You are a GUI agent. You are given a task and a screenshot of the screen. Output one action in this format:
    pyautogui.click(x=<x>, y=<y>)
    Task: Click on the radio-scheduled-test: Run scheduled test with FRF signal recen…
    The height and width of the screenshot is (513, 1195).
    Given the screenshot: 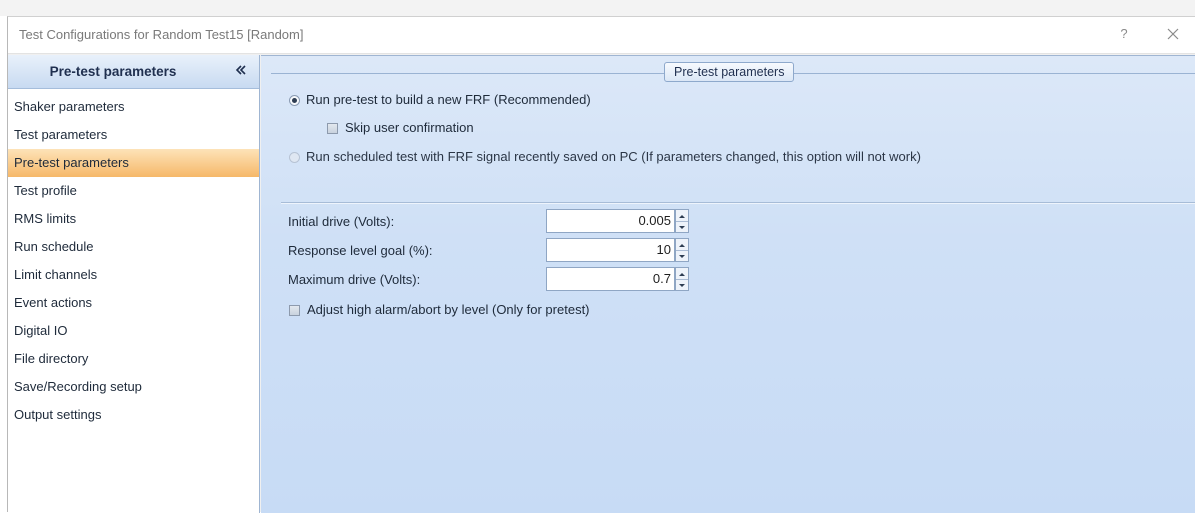 What is the action you would take?
    pyautogui.click(x=605, y=156)
    